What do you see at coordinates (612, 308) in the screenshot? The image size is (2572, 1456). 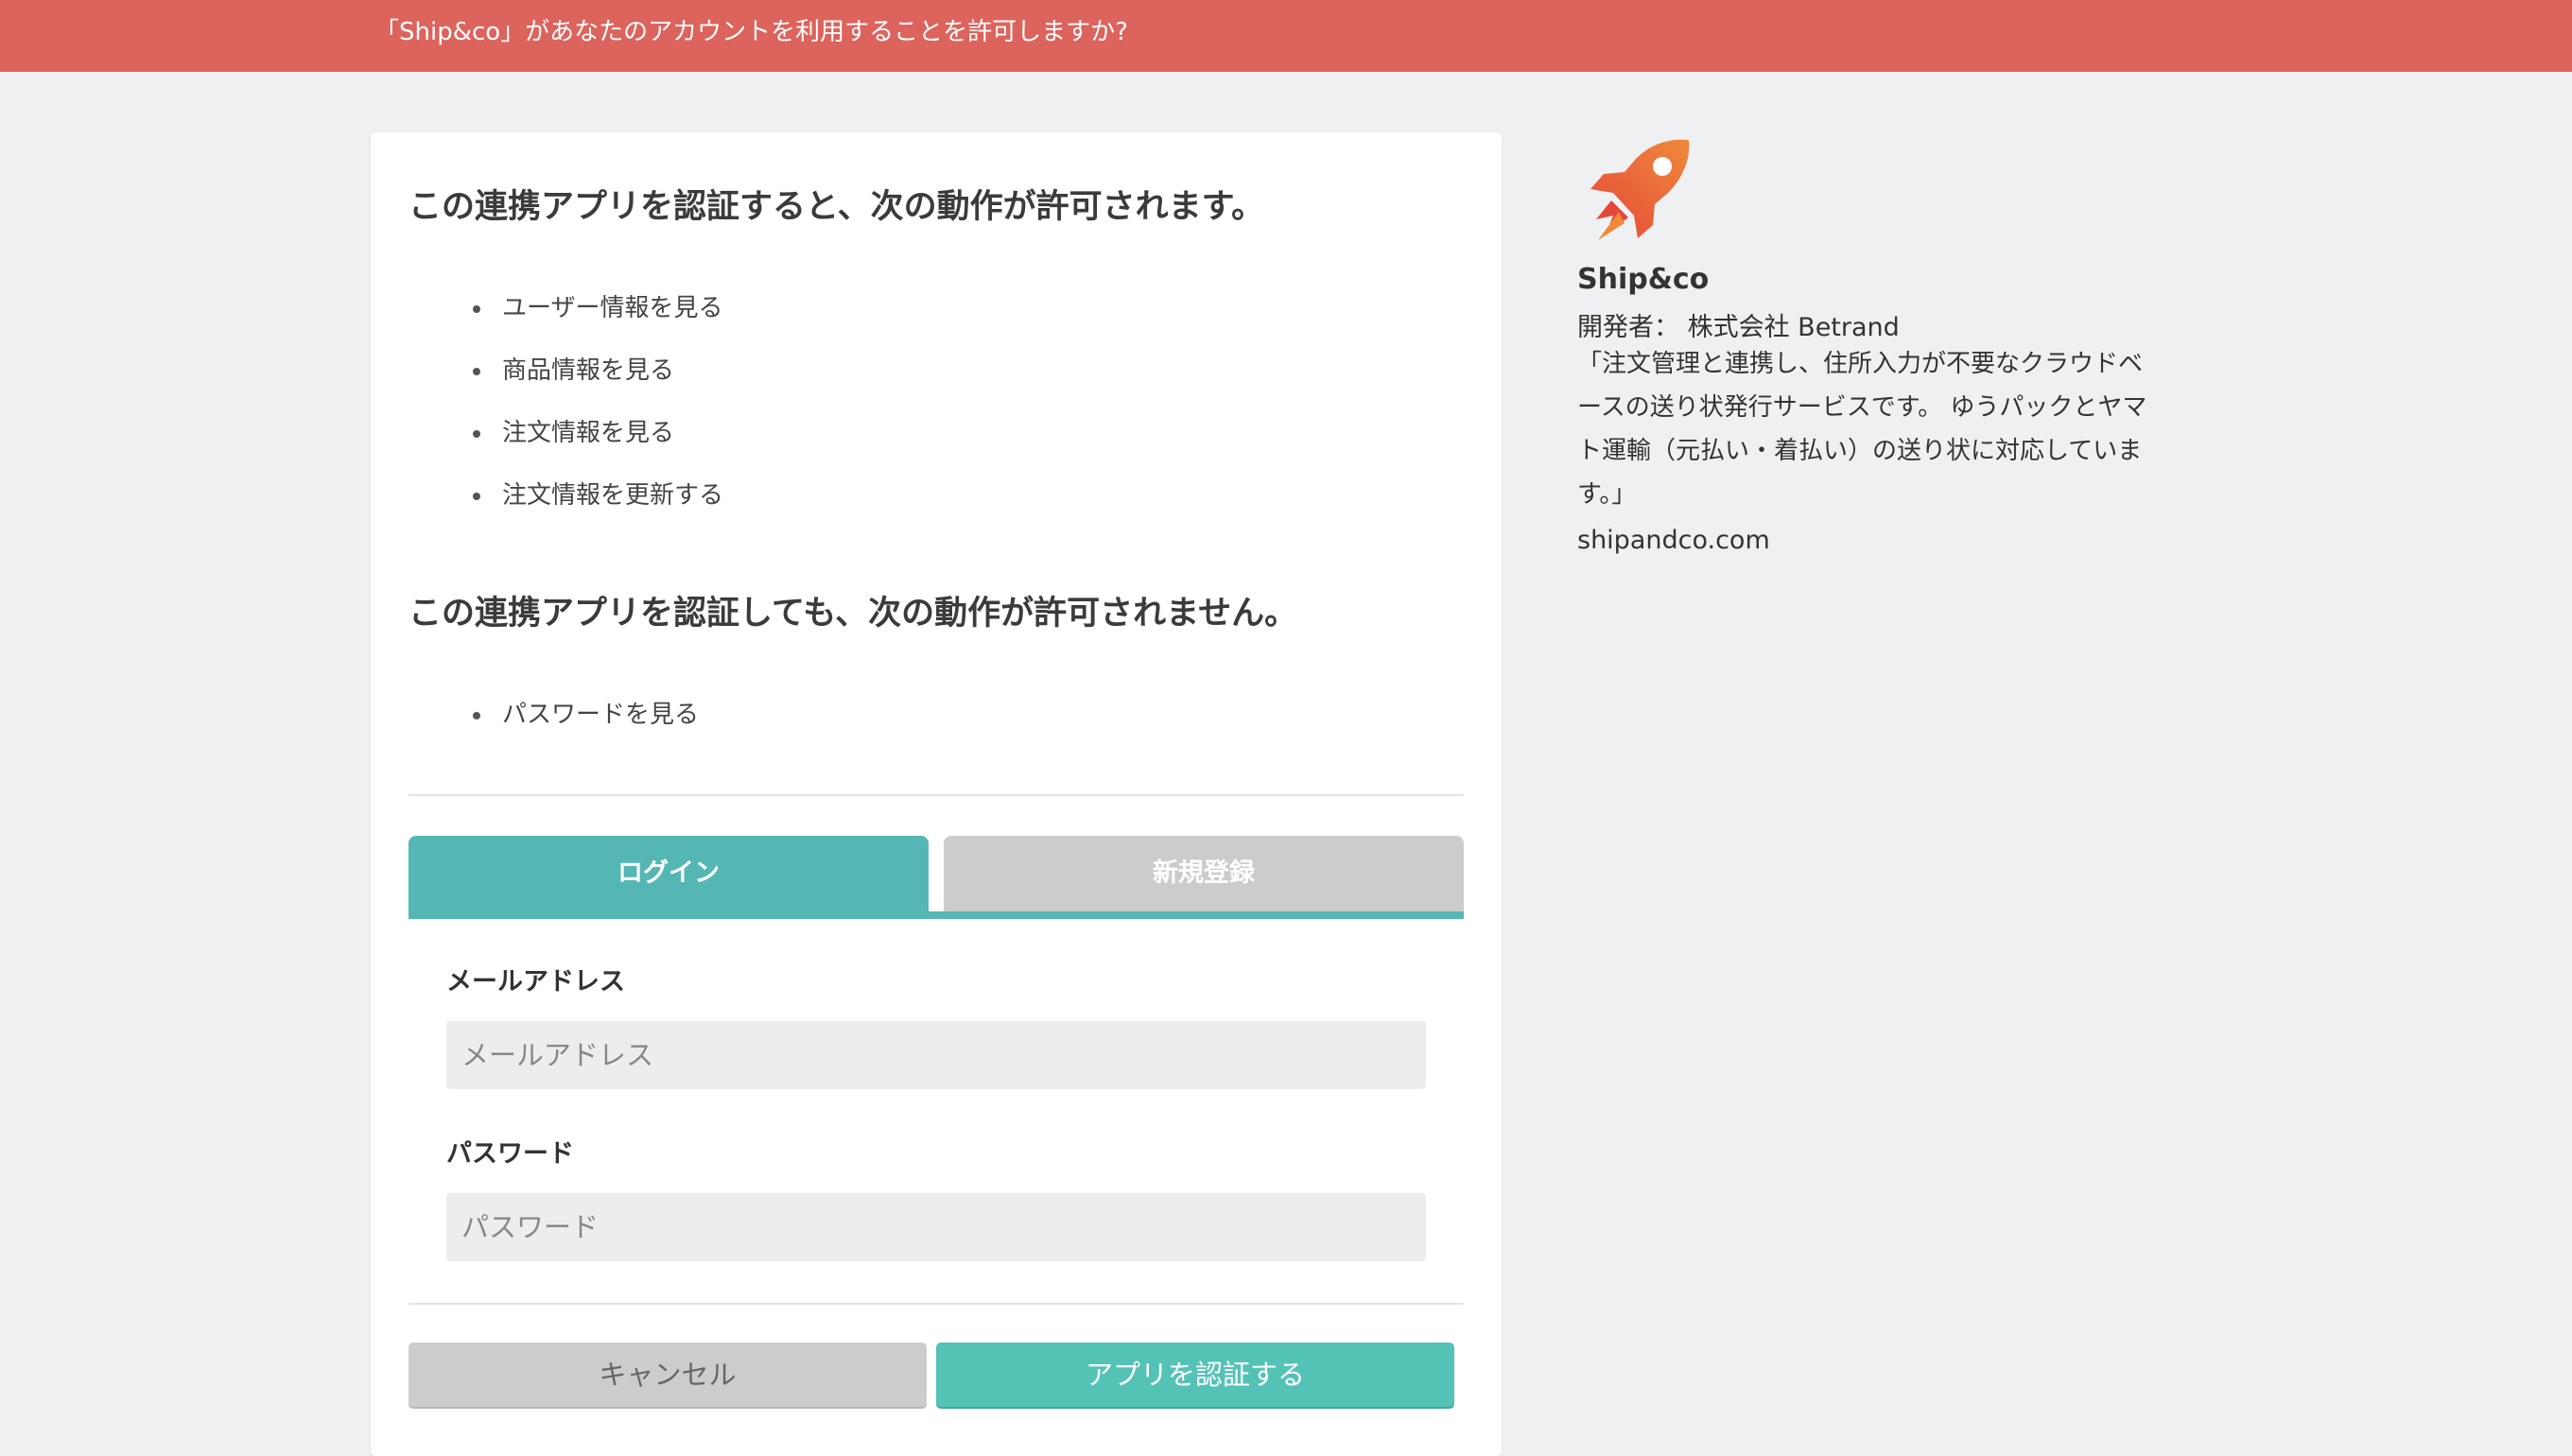 I see `permission-item-label: ユーザー情報を見る` at bounding box center [612, 308].